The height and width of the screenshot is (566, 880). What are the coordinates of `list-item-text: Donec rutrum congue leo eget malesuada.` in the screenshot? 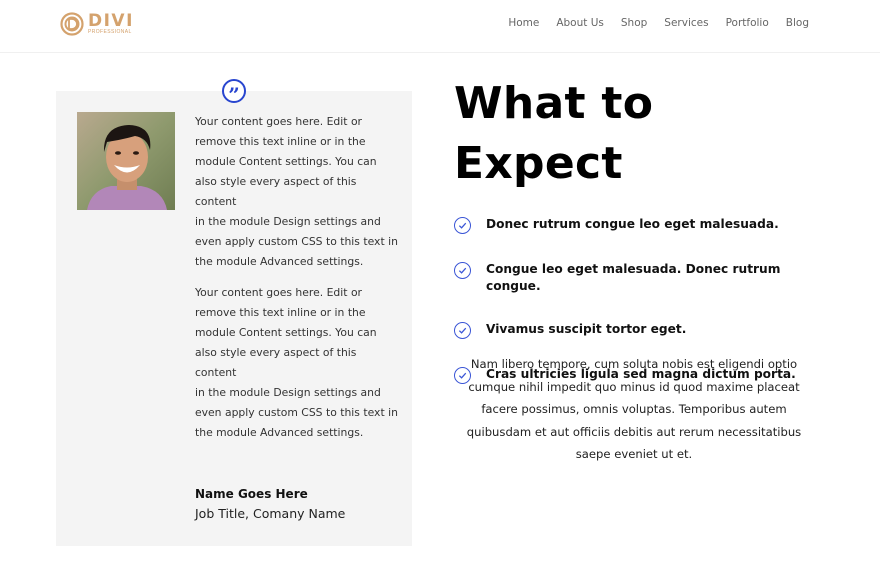 It's located at (632, 224).